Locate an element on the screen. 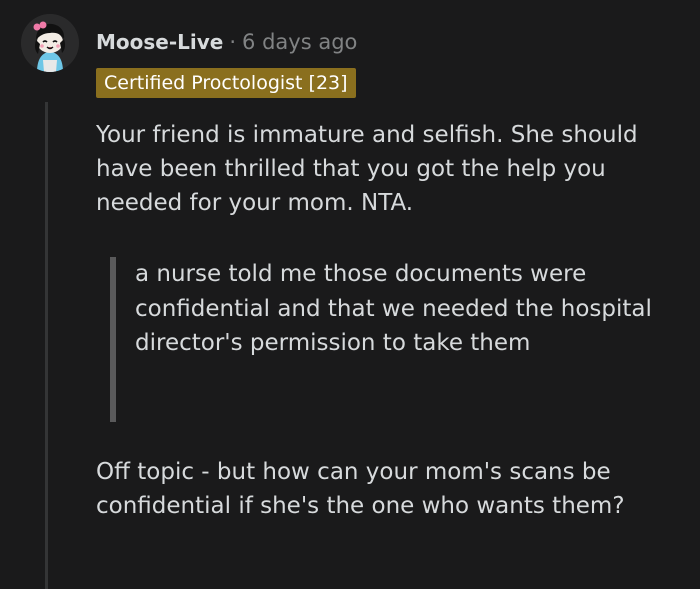  snoo-avatar-icon is located at coordinates (50, 43).